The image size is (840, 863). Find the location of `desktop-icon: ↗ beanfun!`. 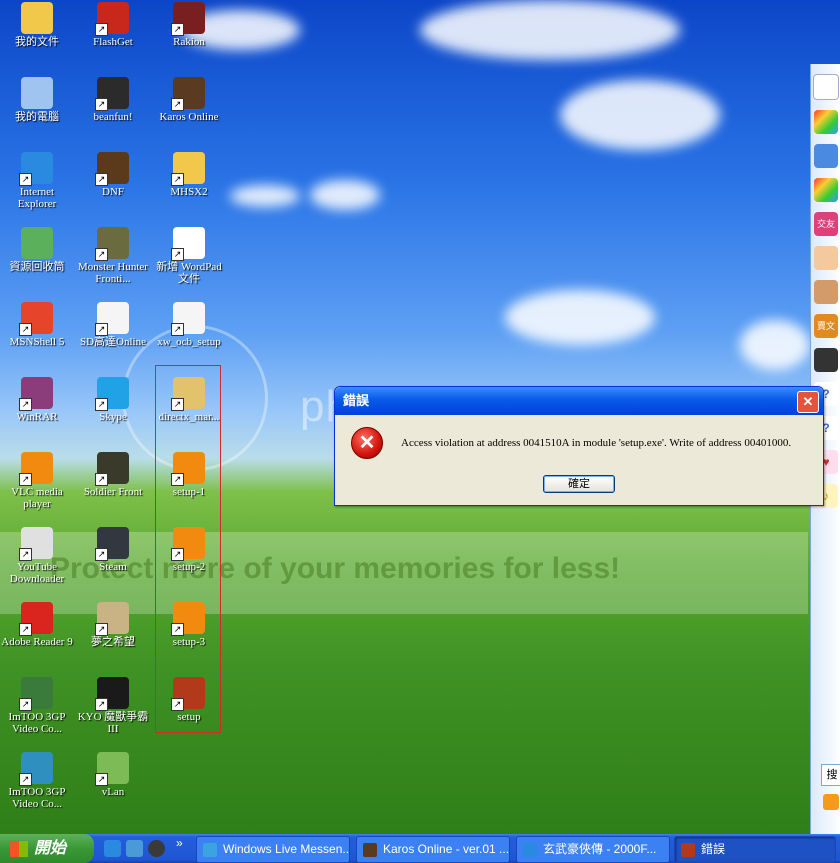

desktop-icon: ↗ beanfun! is located at coordinates (113, 100).